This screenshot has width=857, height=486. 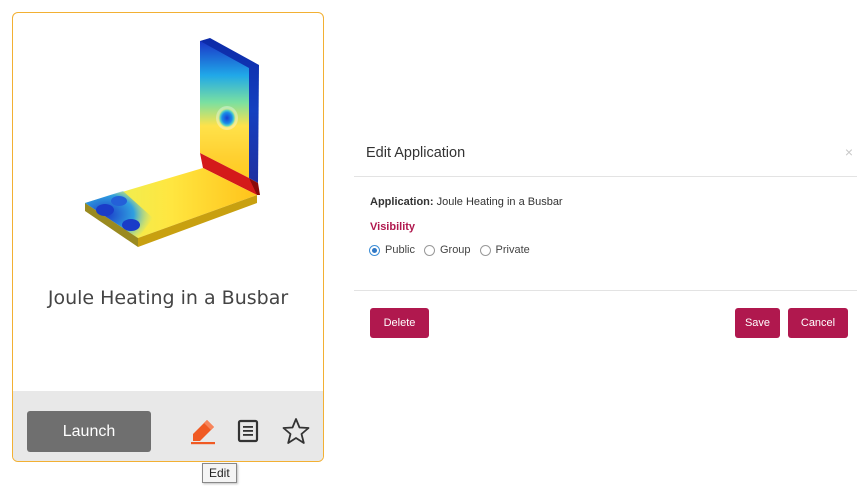 I want to click on dialog-title: Edit Application, so click(x=416, y=153).